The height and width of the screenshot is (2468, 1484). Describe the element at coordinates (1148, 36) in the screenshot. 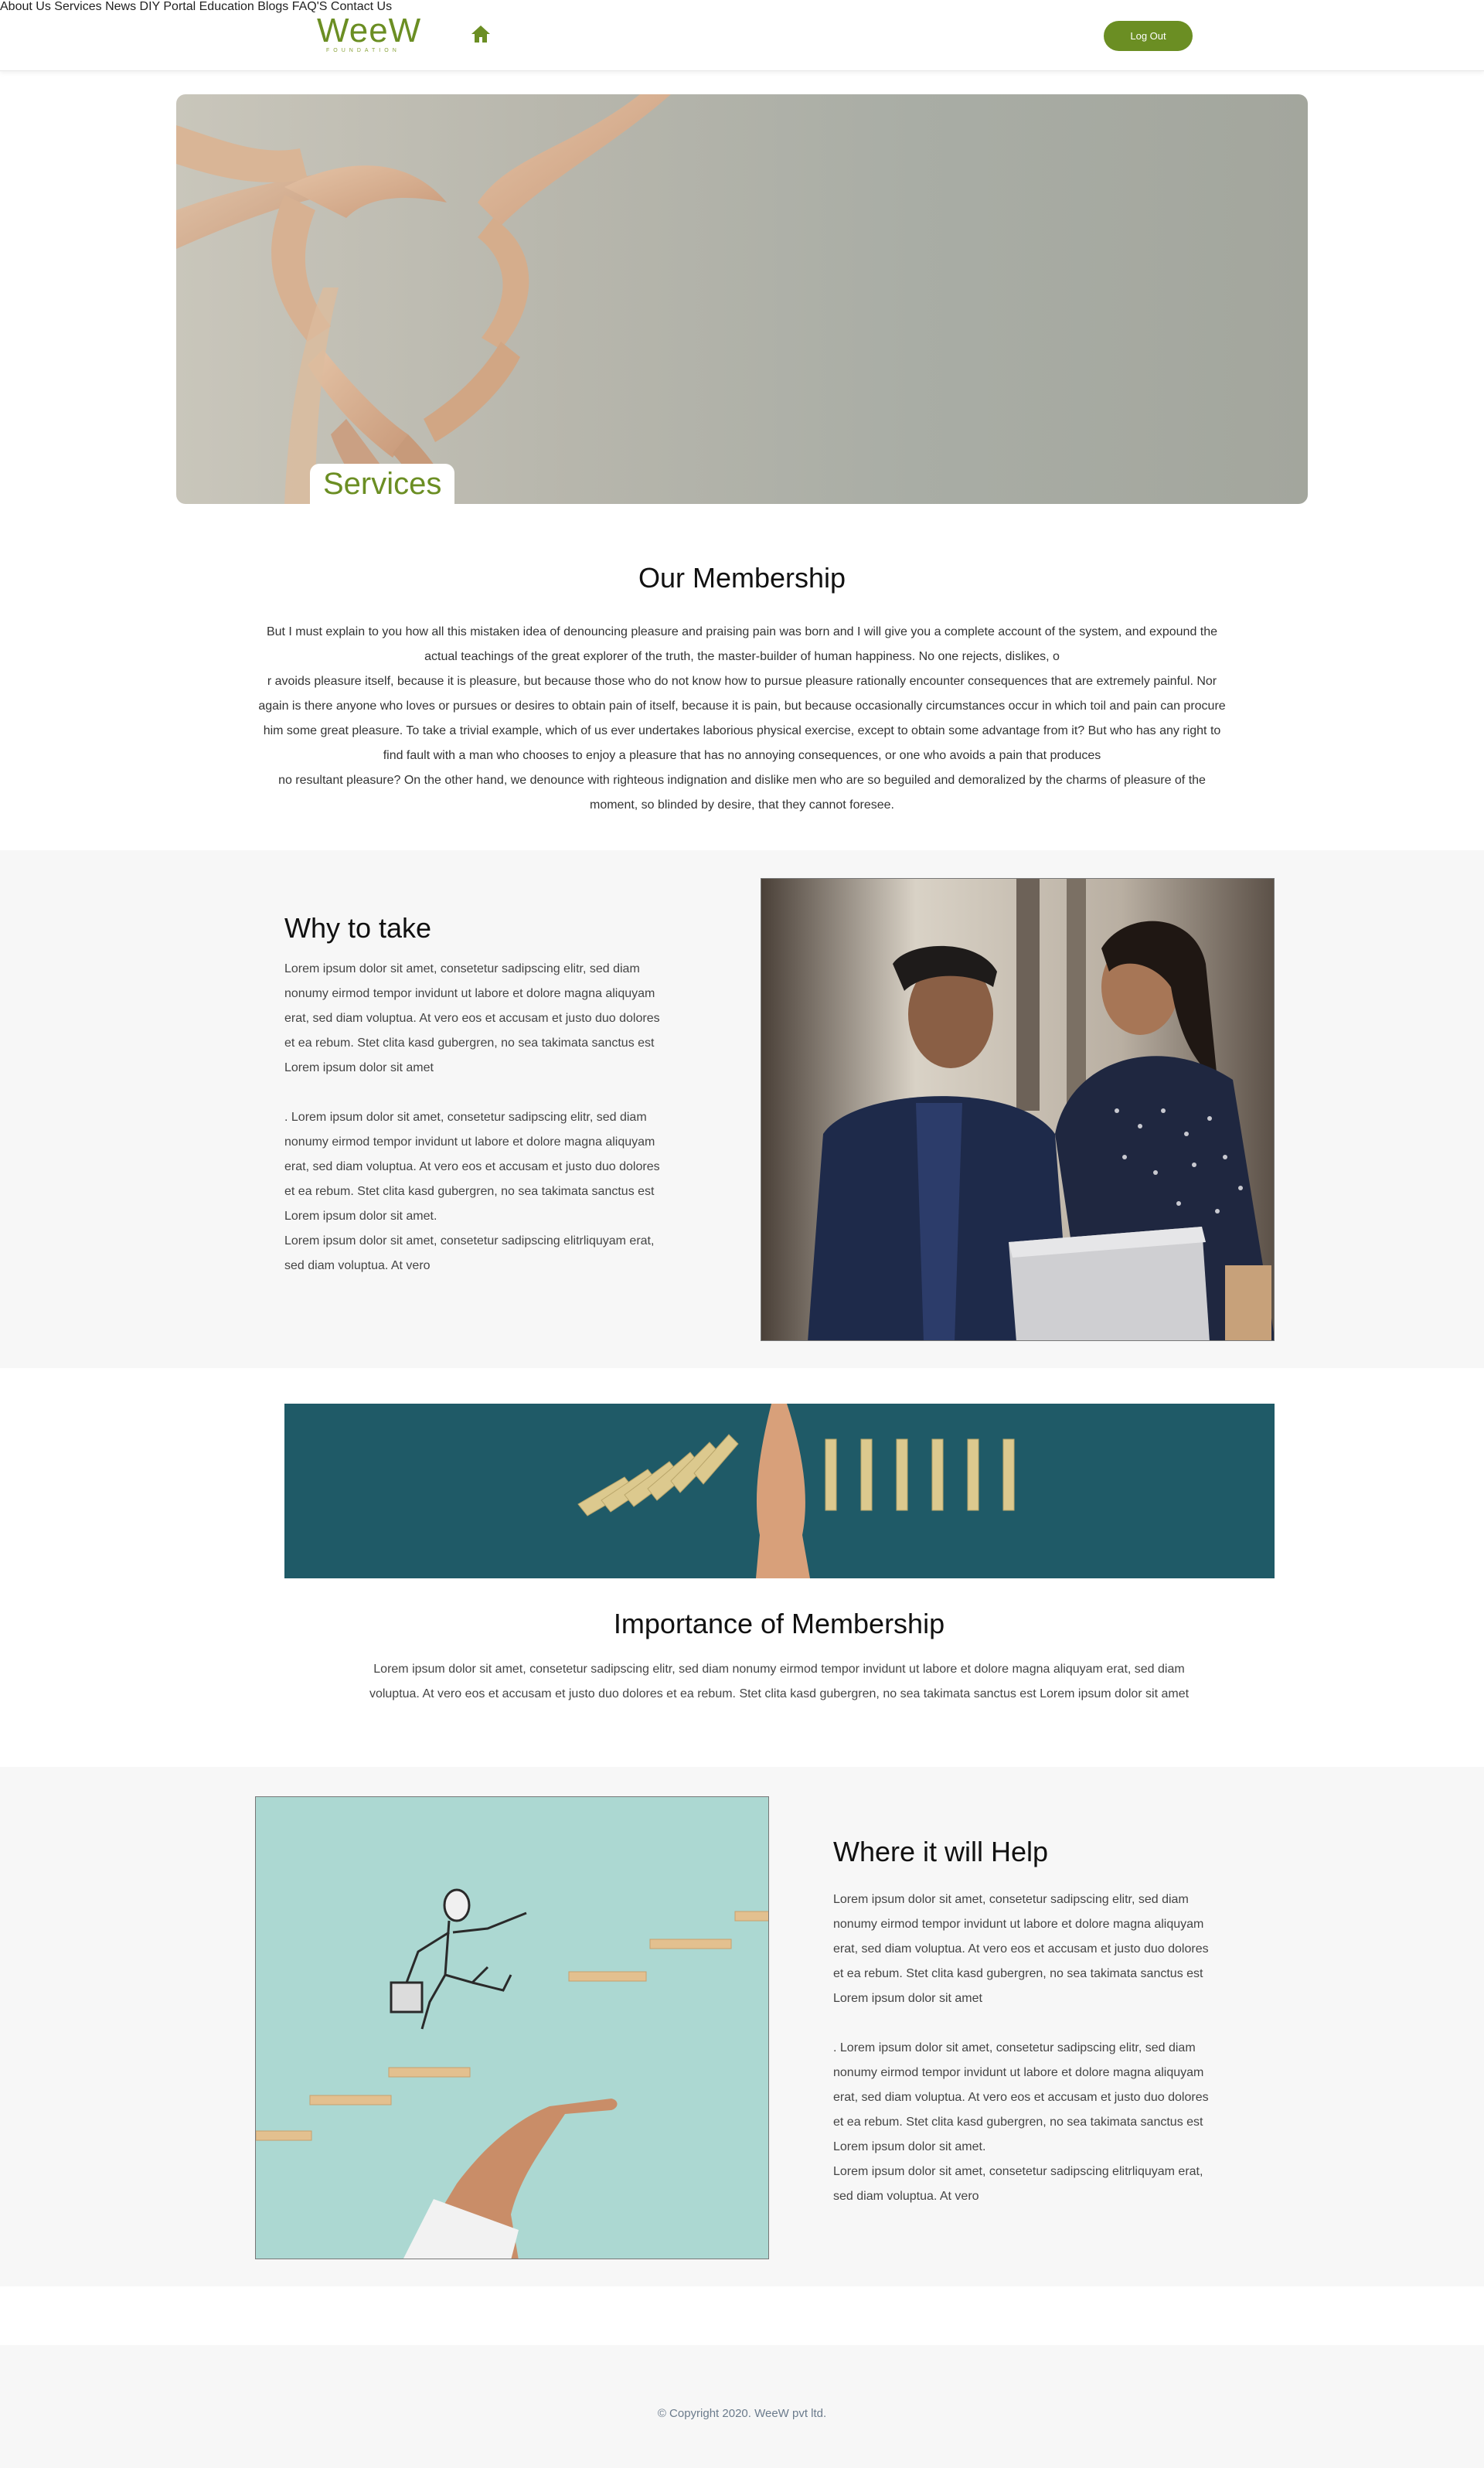

I see `logout-button: Log Out` at that location.